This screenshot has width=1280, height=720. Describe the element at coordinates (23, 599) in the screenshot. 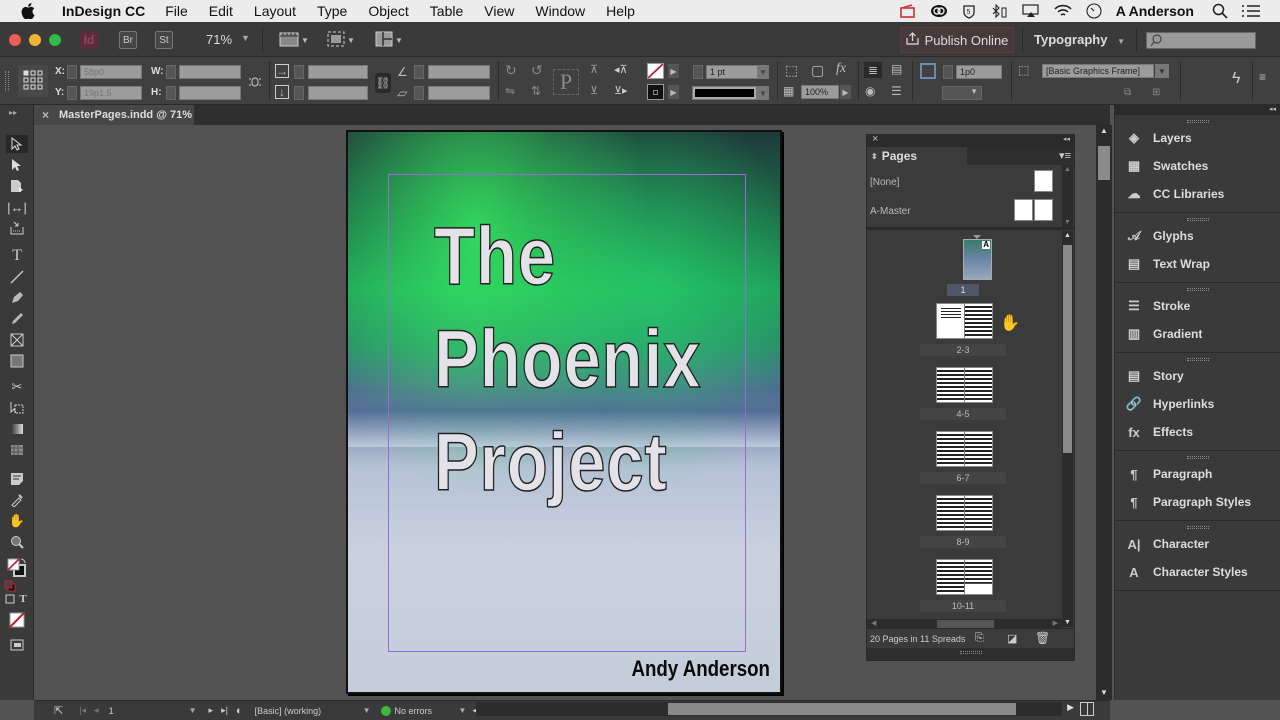

I see `formatting-text-icon: T` at that location.